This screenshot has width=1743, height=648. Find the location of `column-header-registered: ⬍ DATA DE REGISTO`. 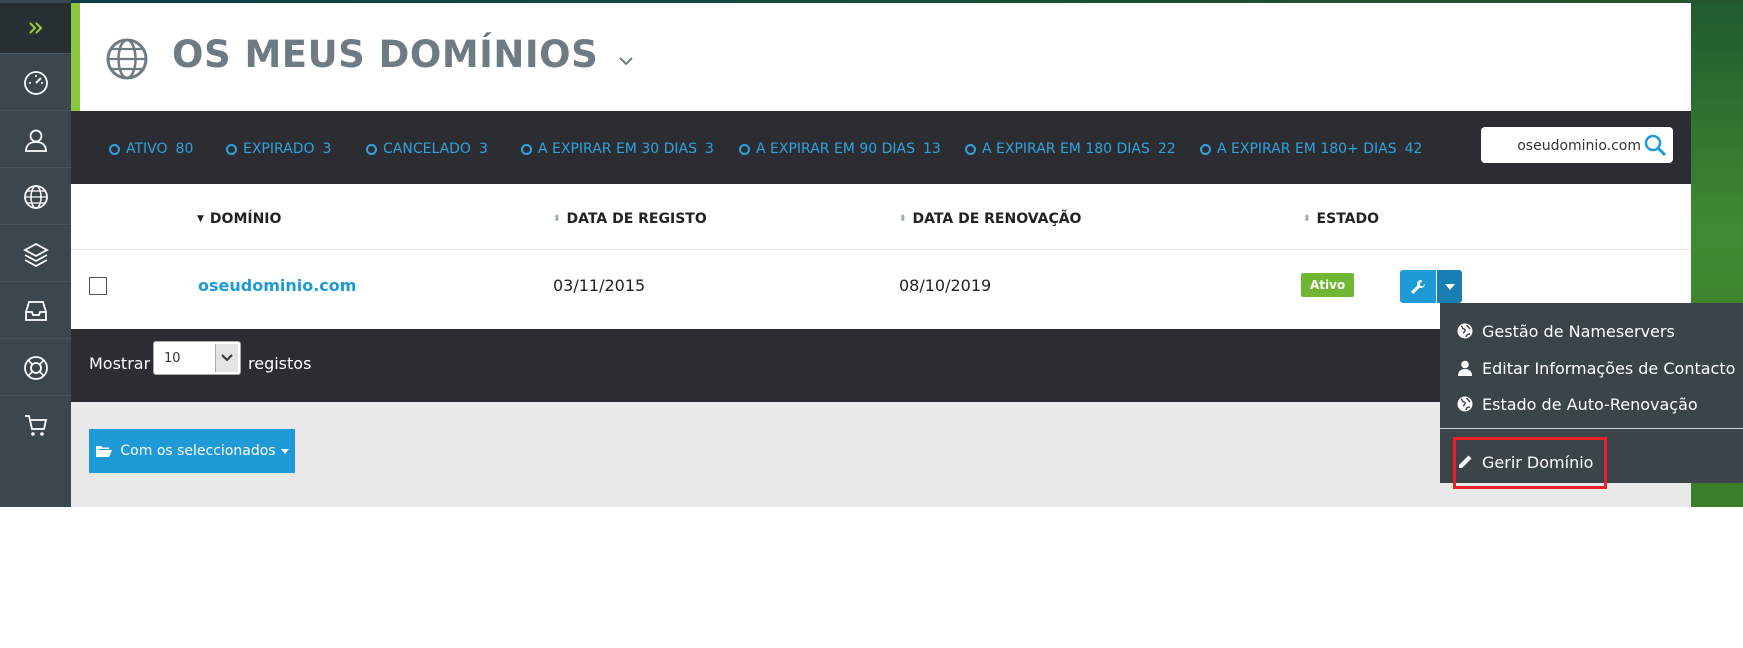

column-header-registered: ⬍ DATA DE REGISTO is located at coordinates (630, 219).